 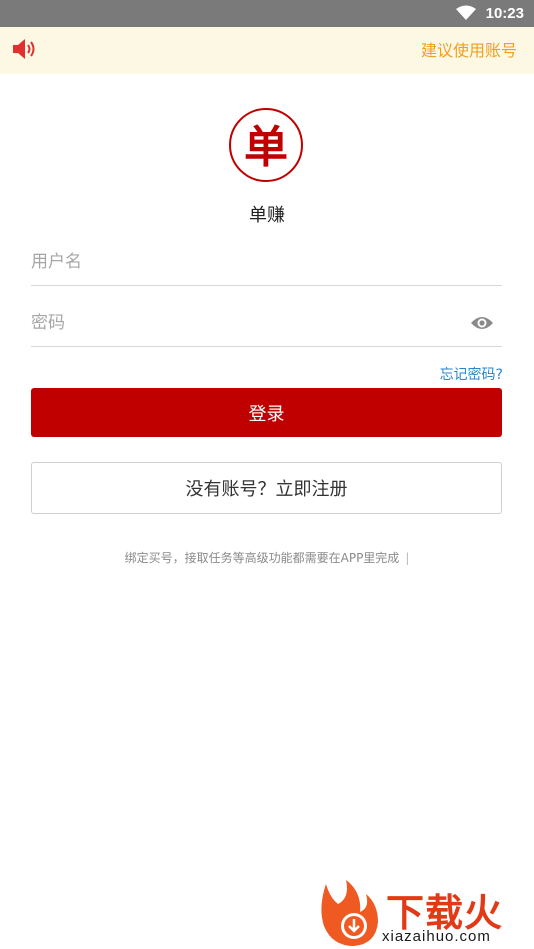 What do you see at coordinates (24, 49) in the screenshot?
I see `speaker-icon` at bounding box center [24, 49].